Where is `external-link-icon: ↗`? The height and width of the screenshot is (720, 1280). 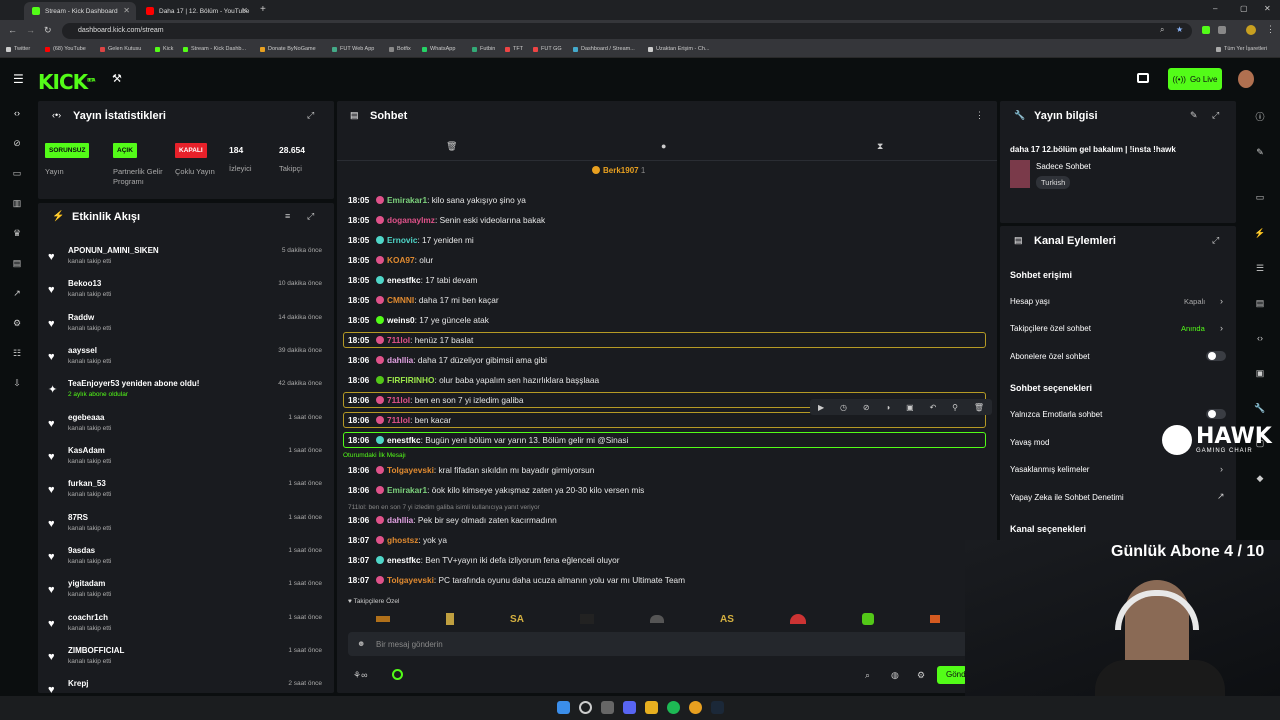 external-link-icon: ↗ is located at coordinates (1221, 496).